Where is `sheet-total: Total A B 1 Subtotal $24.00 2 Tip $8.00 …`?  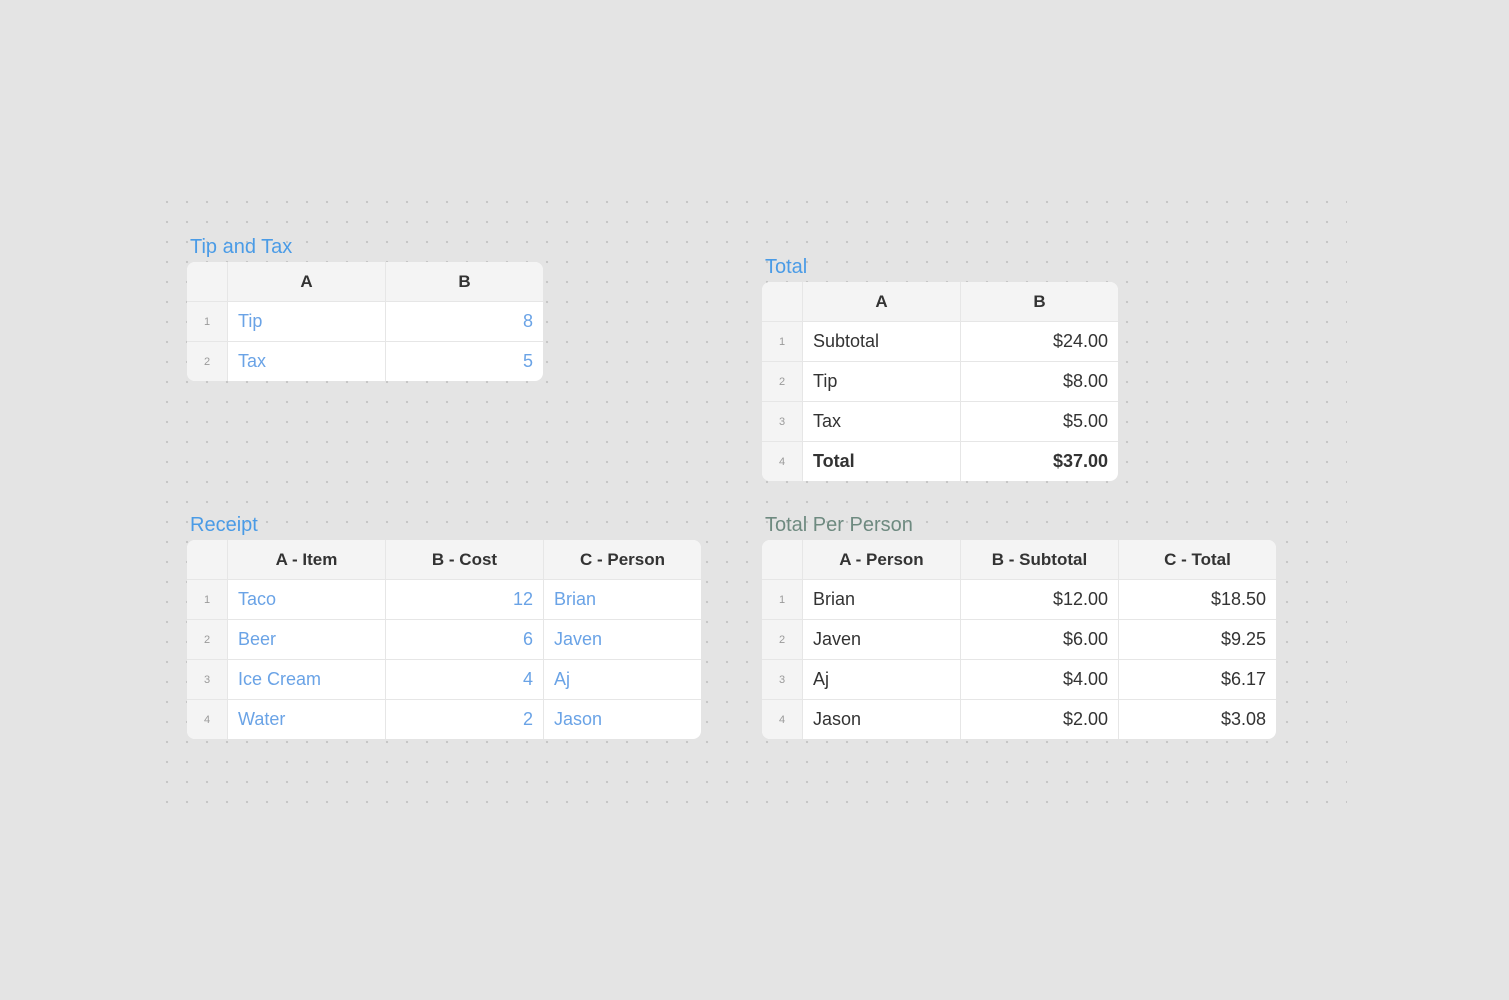 sheet-total: Total A B 1 Subtotal $24.00 2 Tip $8.00 … is located at coordinates (940, 368).